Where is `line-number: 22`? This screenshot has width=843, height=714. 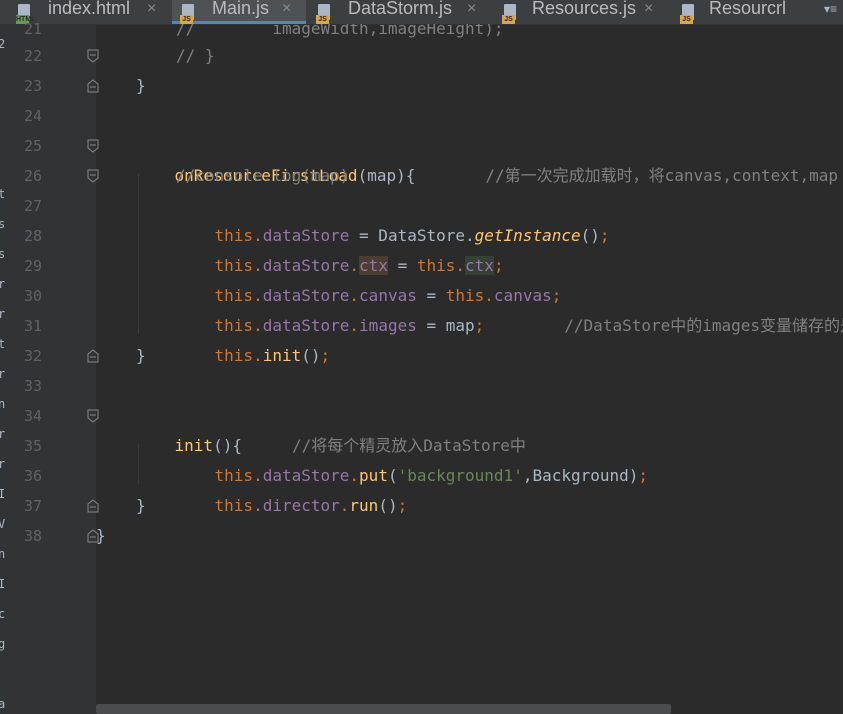 line-number: 22 is located at coordinates (32, 56).